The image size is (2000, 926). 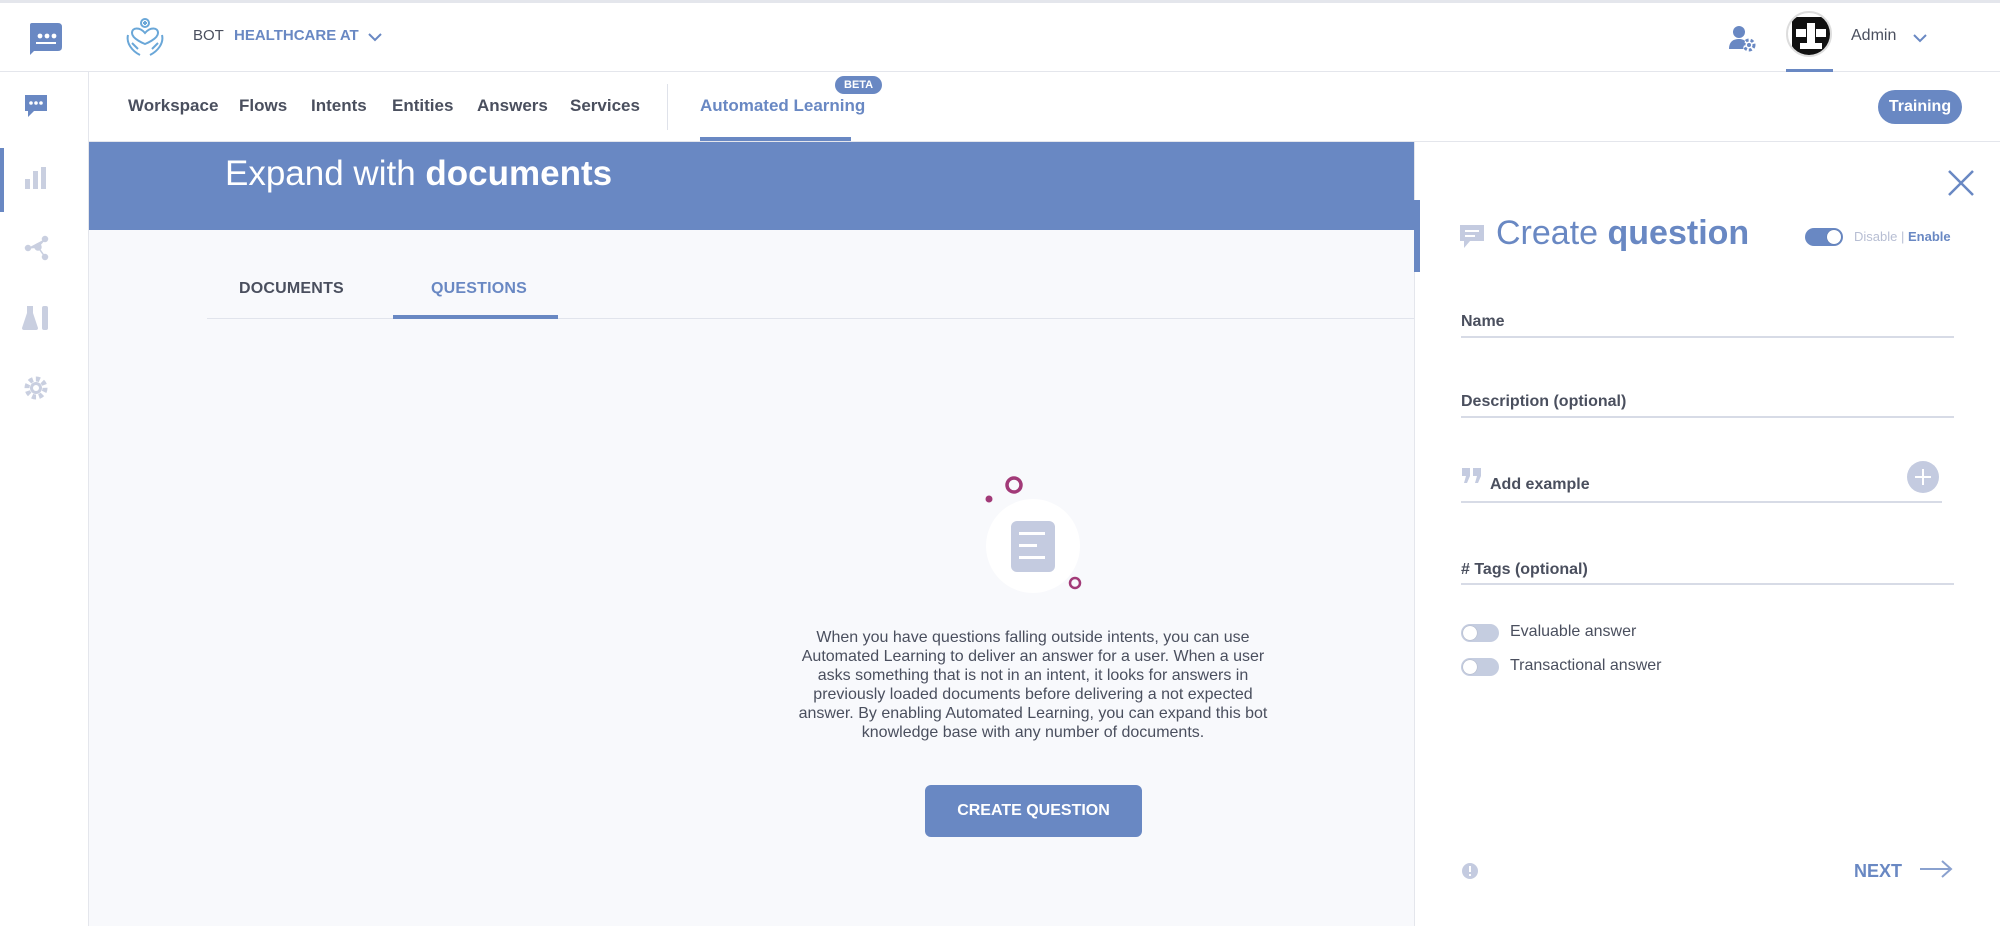 What do you see at coordinates (263, 106) in the screenshot?
I see `nav-flows: Flows` at bounding box center [263, 106].